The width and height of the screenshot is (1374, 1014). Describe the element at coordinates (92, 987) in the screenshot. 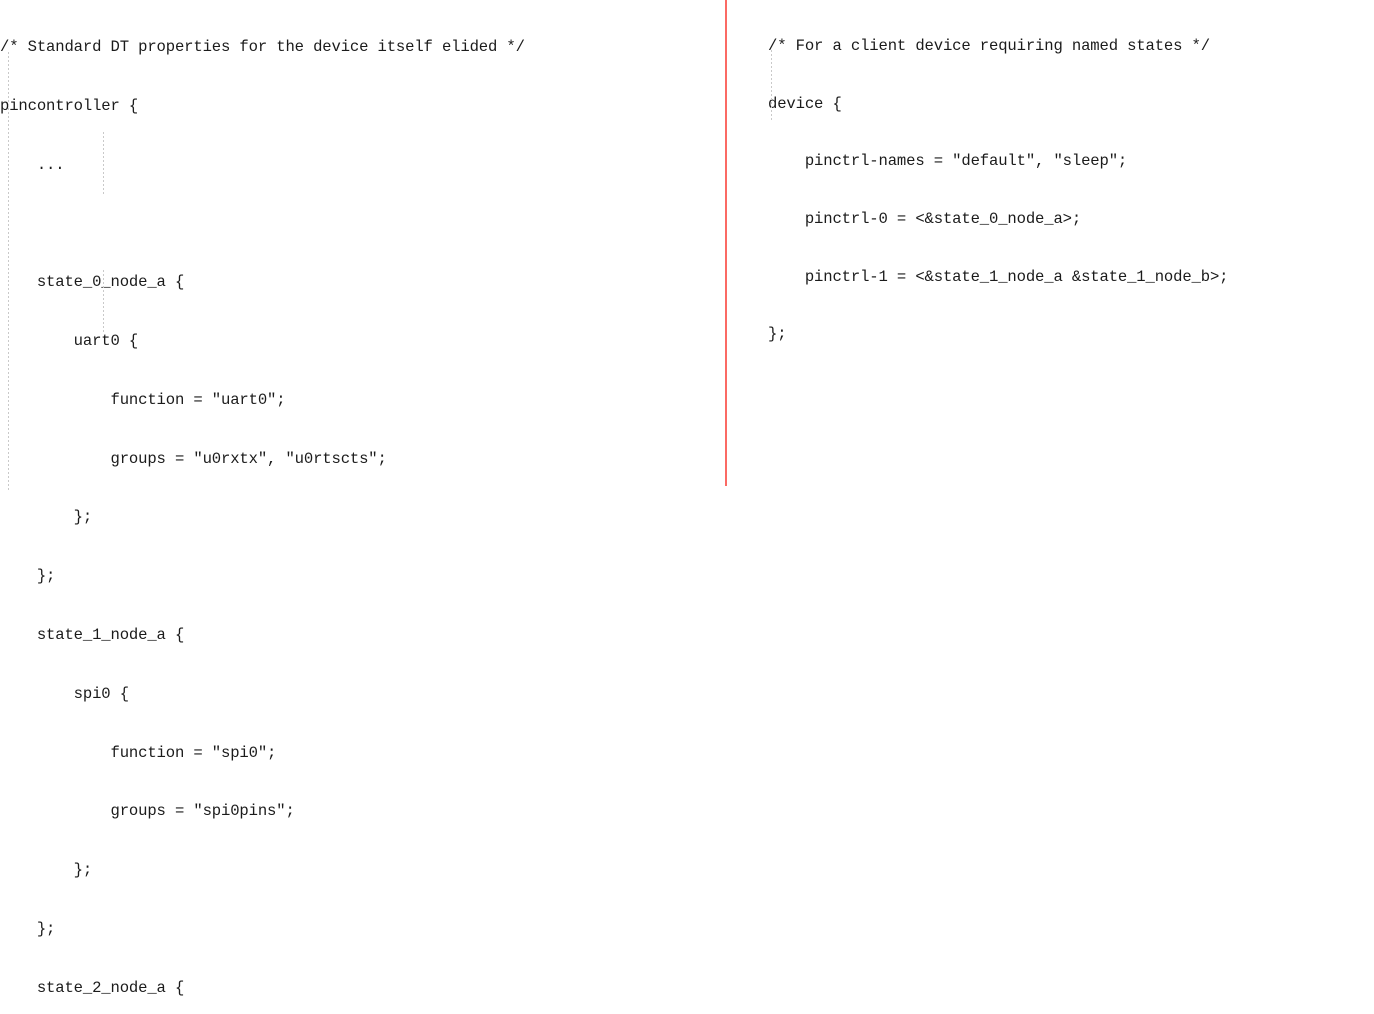

I see `code-line: state_2_node_a {` at that location.